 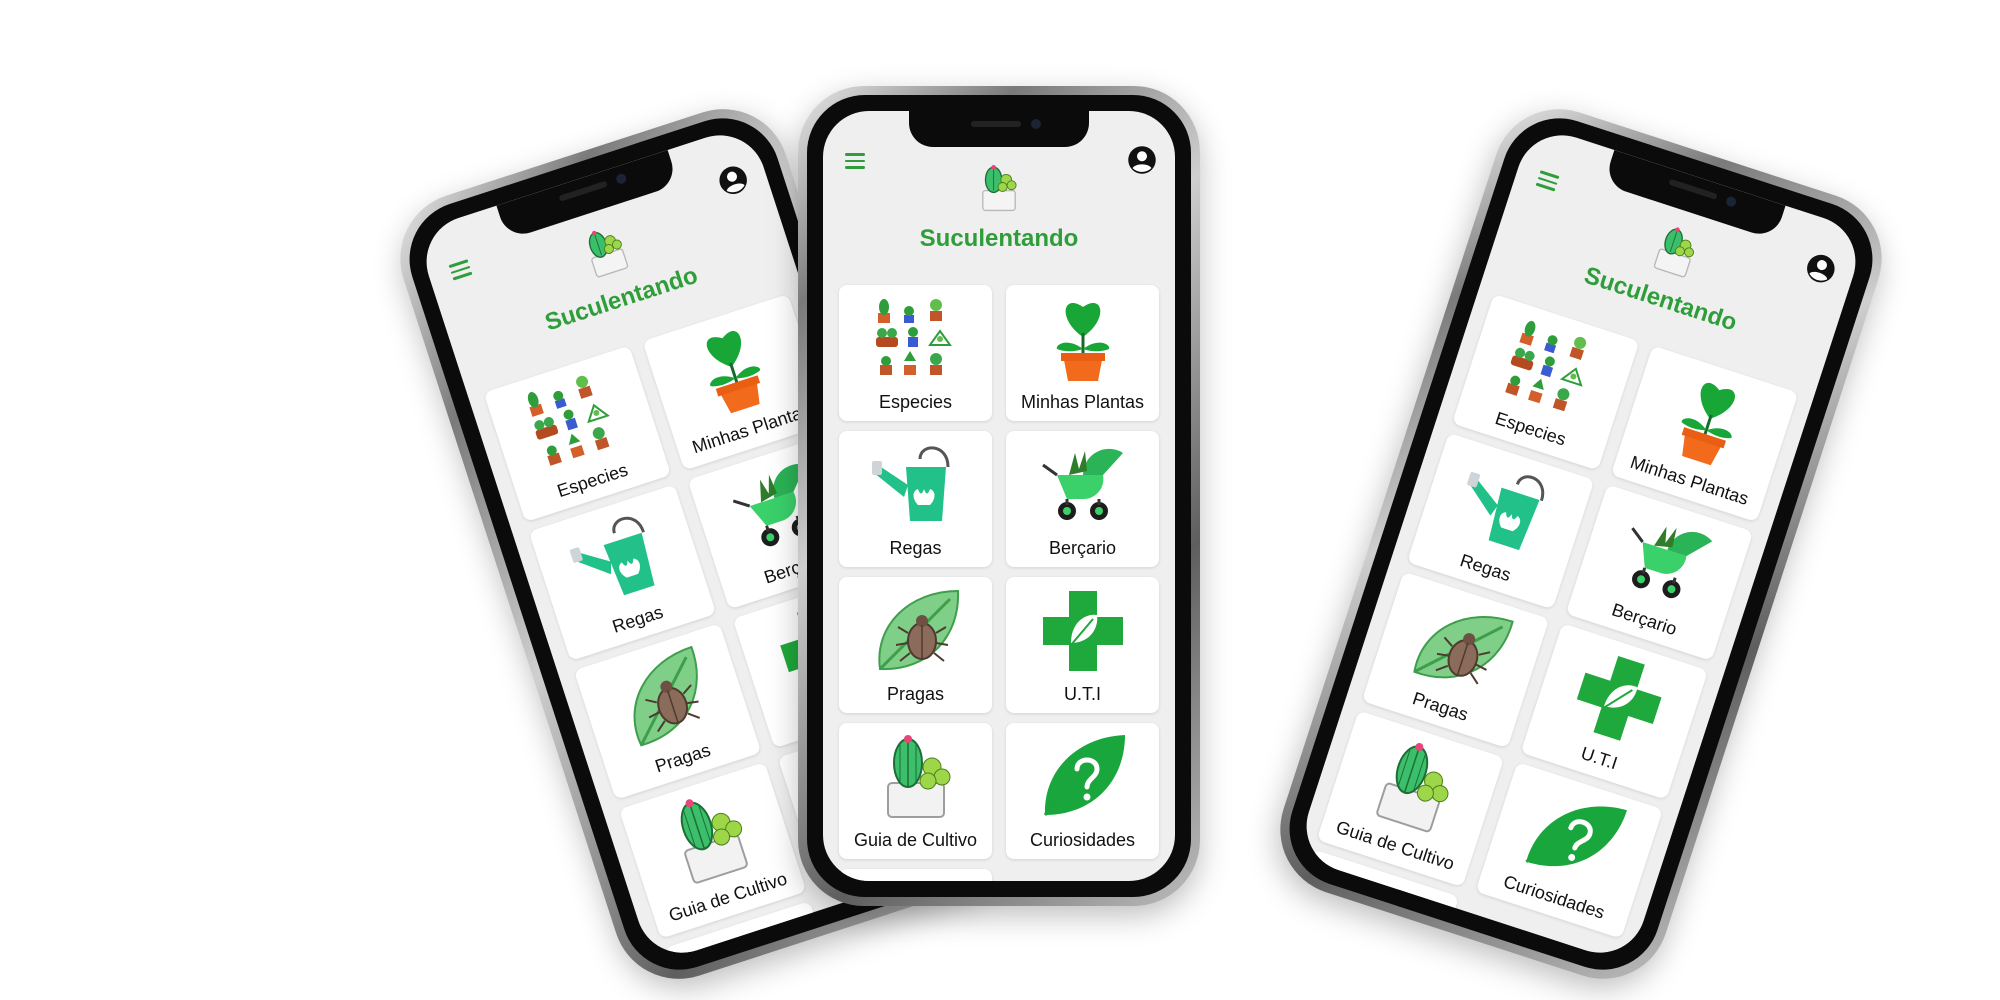 I want to click on menu-card-pragas: Pragas, so click(x=915, y=645).